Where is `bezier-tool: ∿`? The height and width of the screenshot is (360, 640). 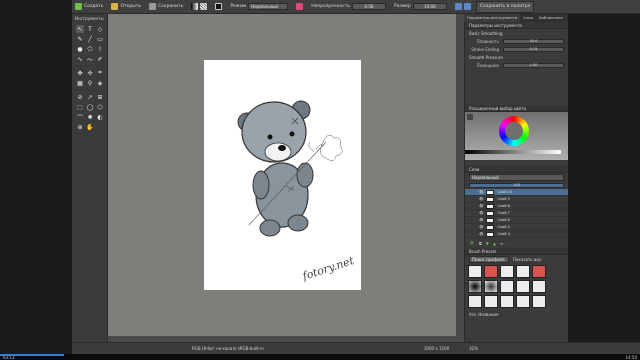
bezier-tool: ∿ is located at coordinates (80, 59).